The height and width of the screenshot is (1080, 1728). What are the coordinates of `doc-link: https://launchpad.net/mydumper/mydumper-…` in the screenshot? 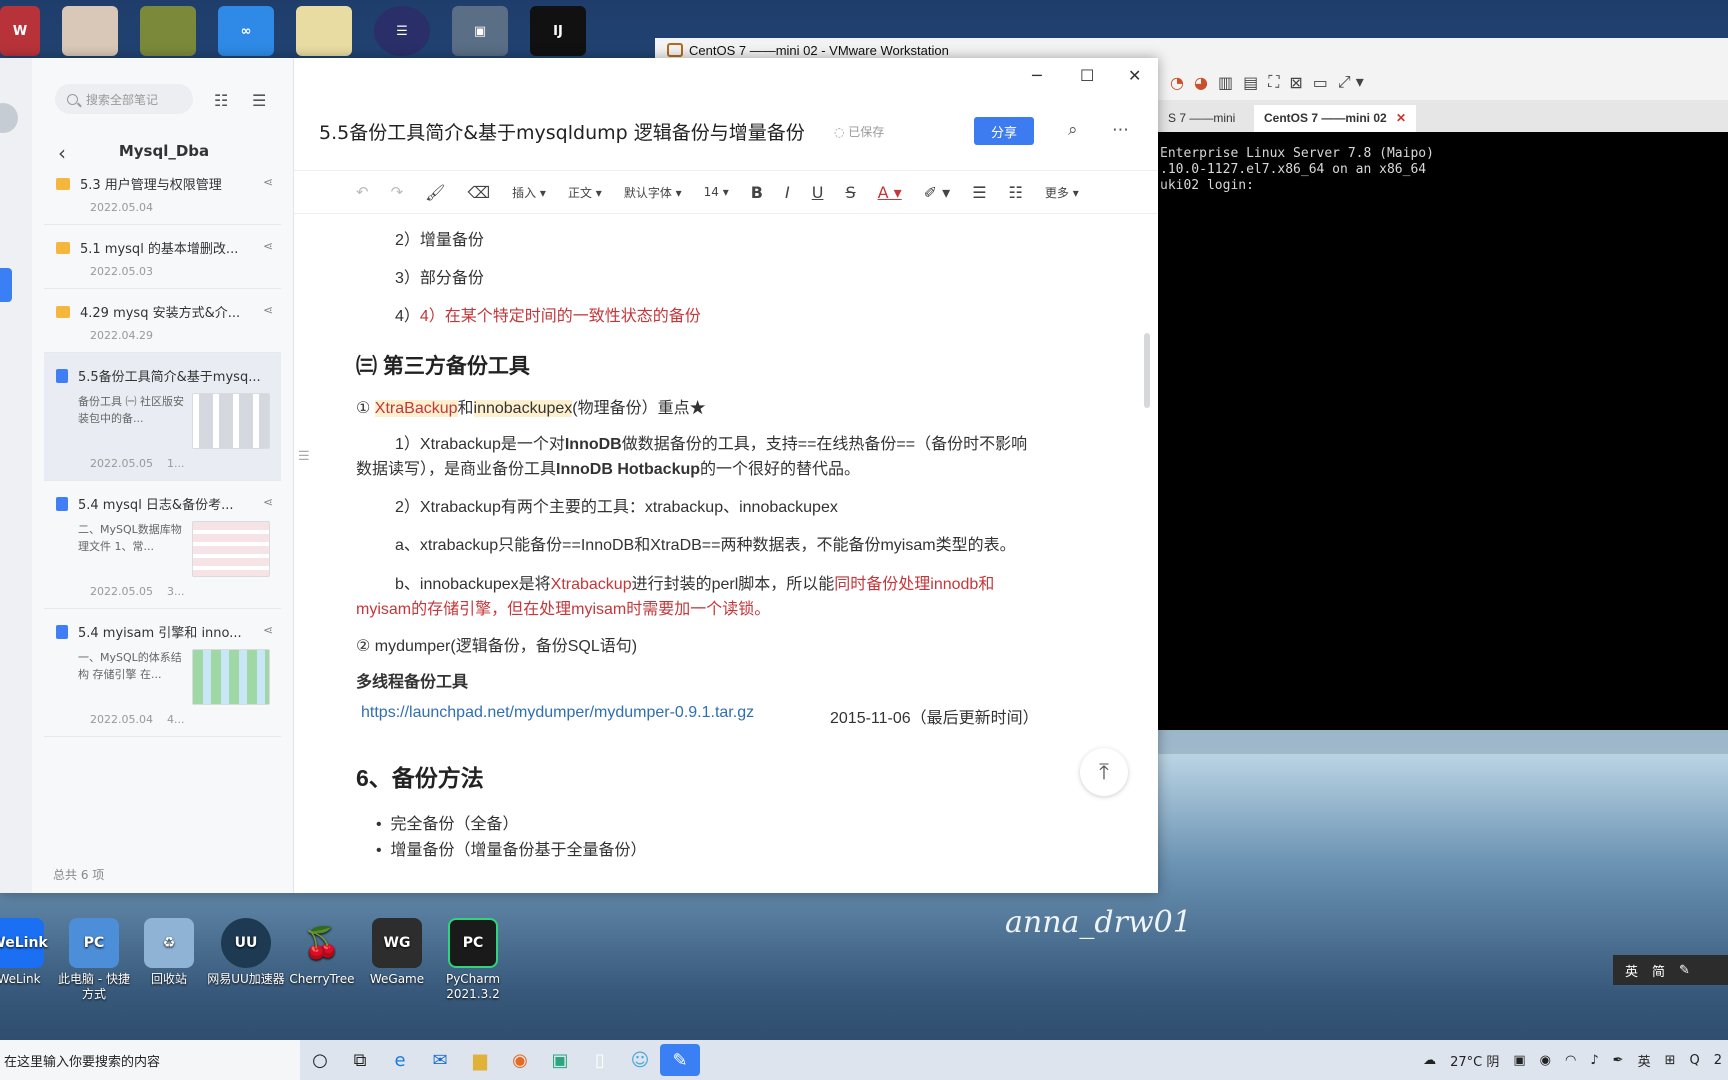 It's located at (557, 713).